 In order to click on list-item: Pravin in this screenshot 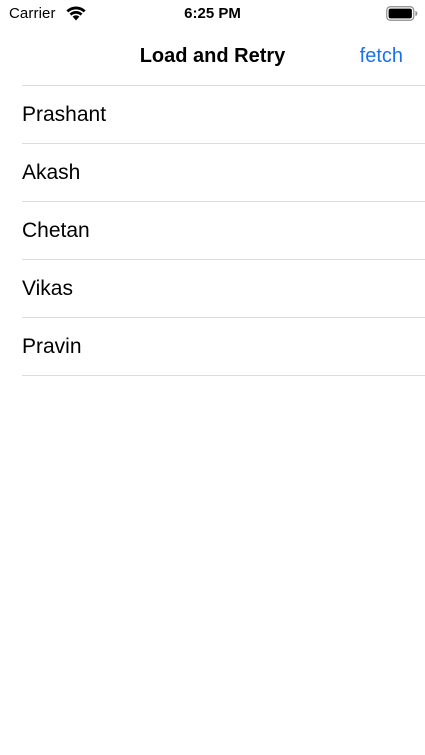, I will do `click(212, 347)`.